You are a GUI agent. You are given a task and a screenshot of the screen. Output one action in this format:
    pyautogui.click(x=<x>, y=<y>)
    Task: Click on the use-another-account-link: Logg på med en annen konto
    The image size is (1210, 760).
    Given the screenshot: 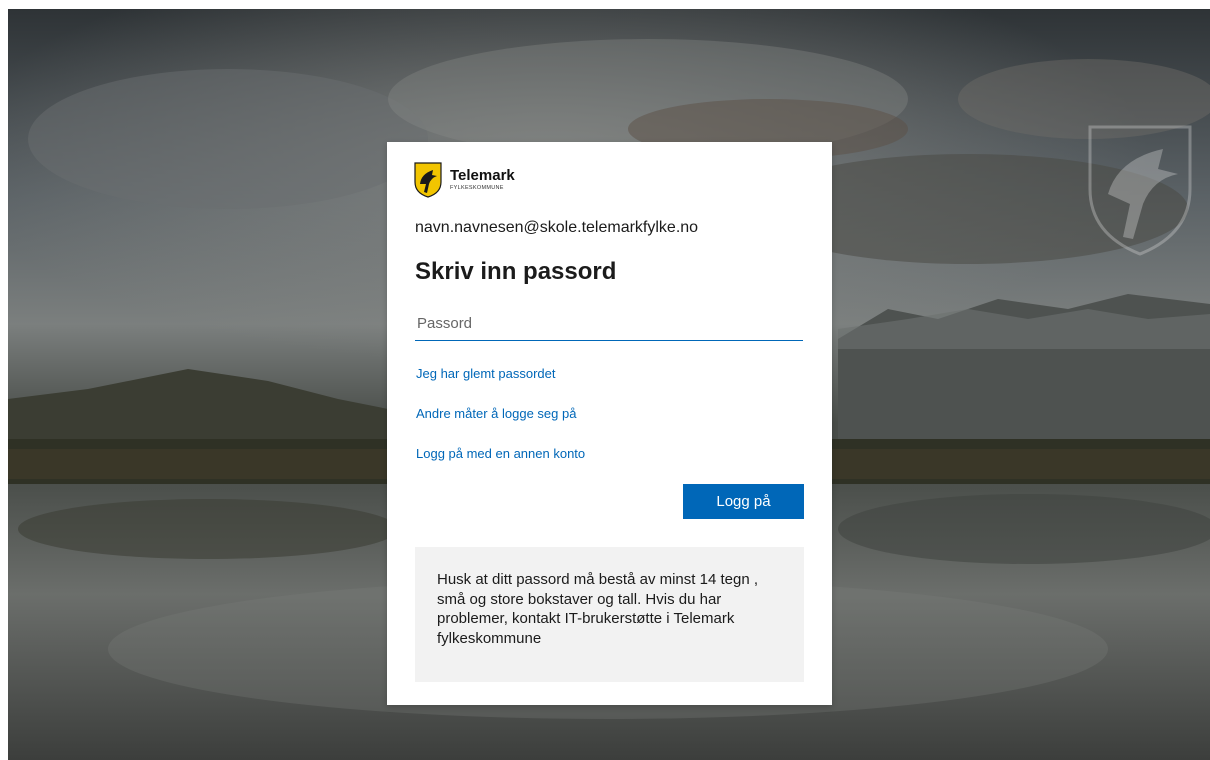 What is the action you would take?
    pyautogui.click(x=500, y=453)
    